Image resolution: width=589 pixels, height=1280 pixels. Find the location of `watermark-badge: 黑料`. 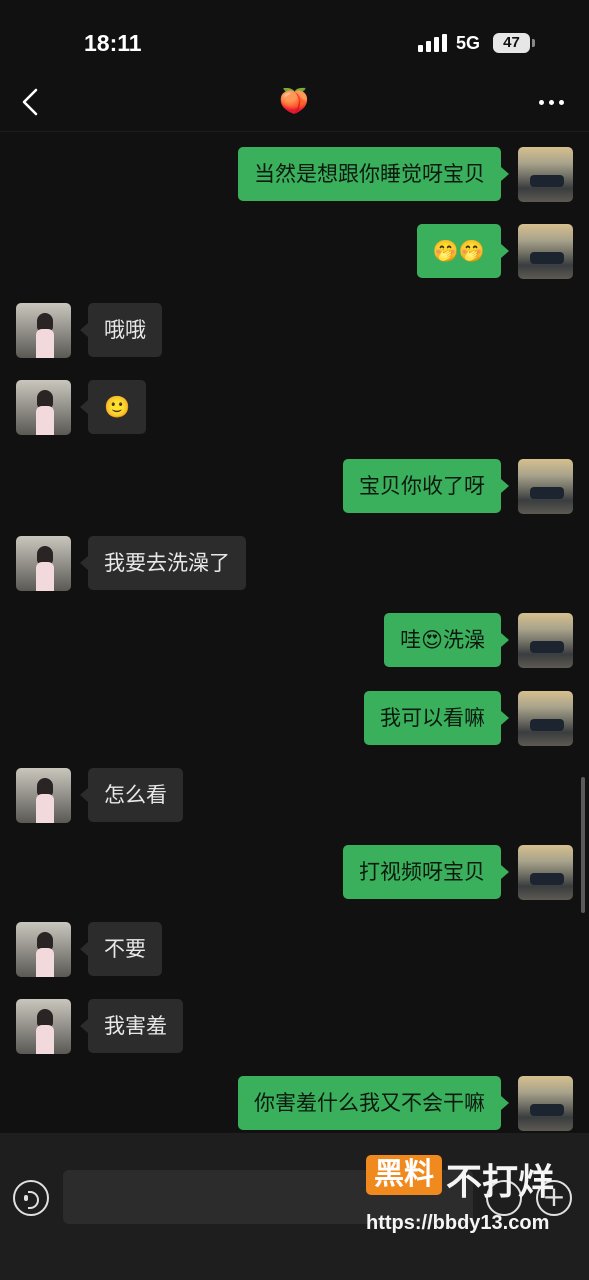

watermark-badge: 黑料 is located at coordinates (404, 1175).